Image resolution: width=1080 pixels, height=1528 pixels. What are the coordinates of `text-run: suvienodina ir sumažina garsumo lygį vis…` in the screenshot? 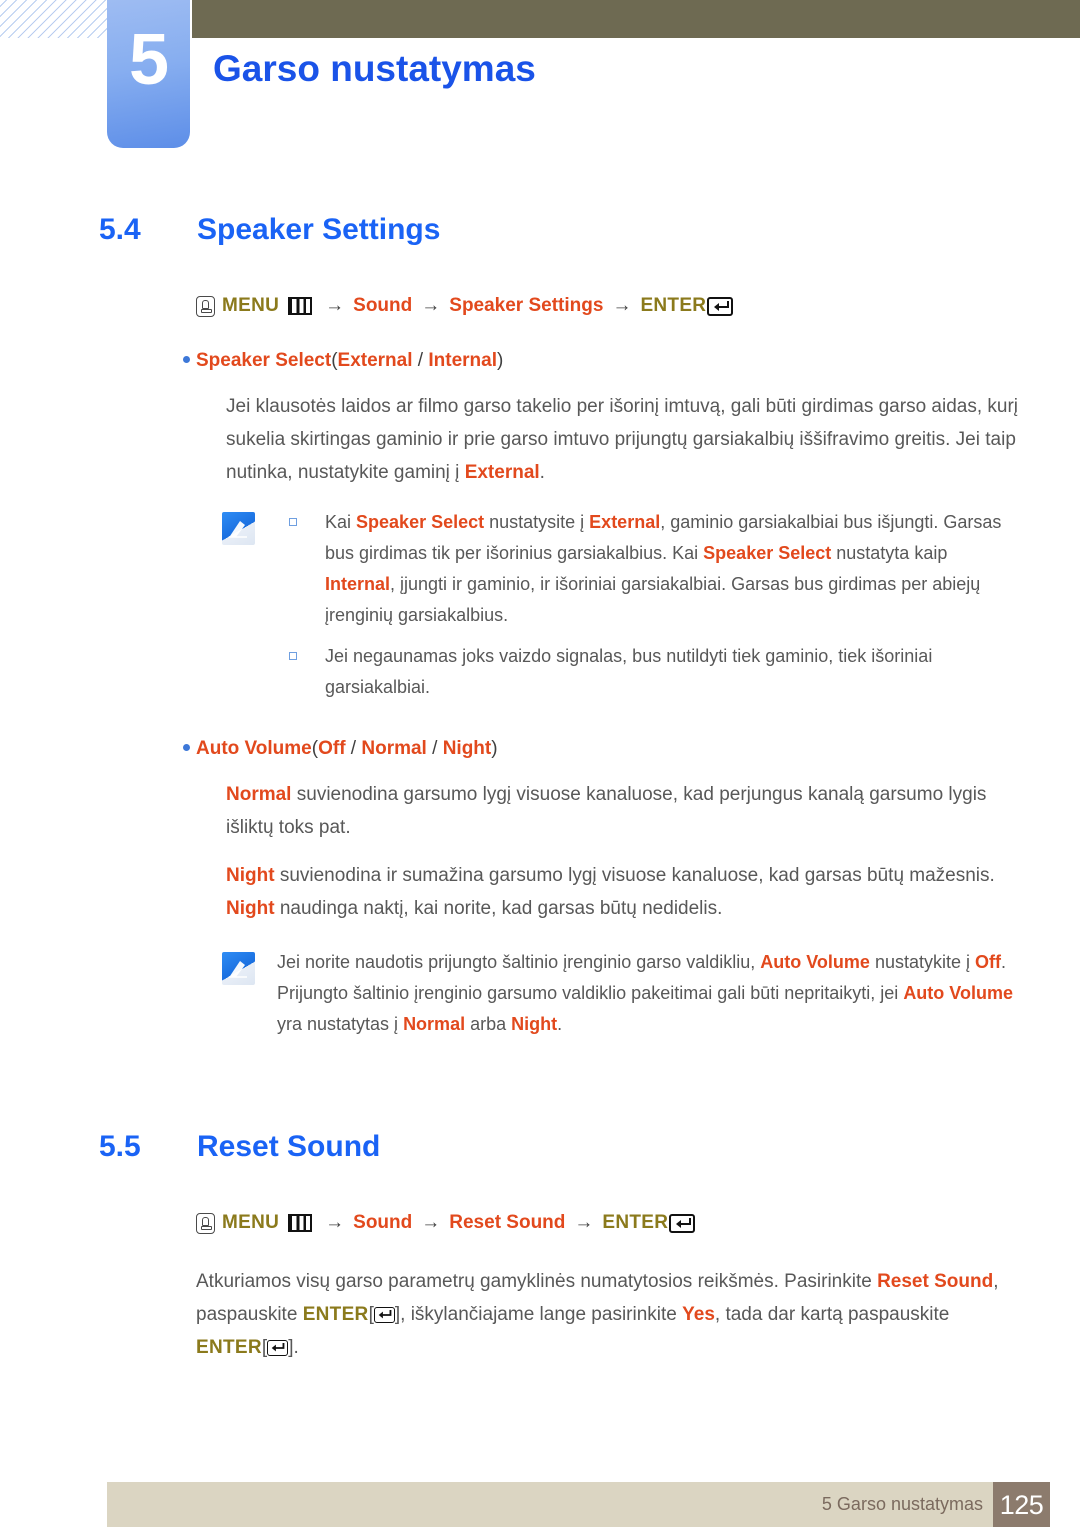 It's located at (634, 875).